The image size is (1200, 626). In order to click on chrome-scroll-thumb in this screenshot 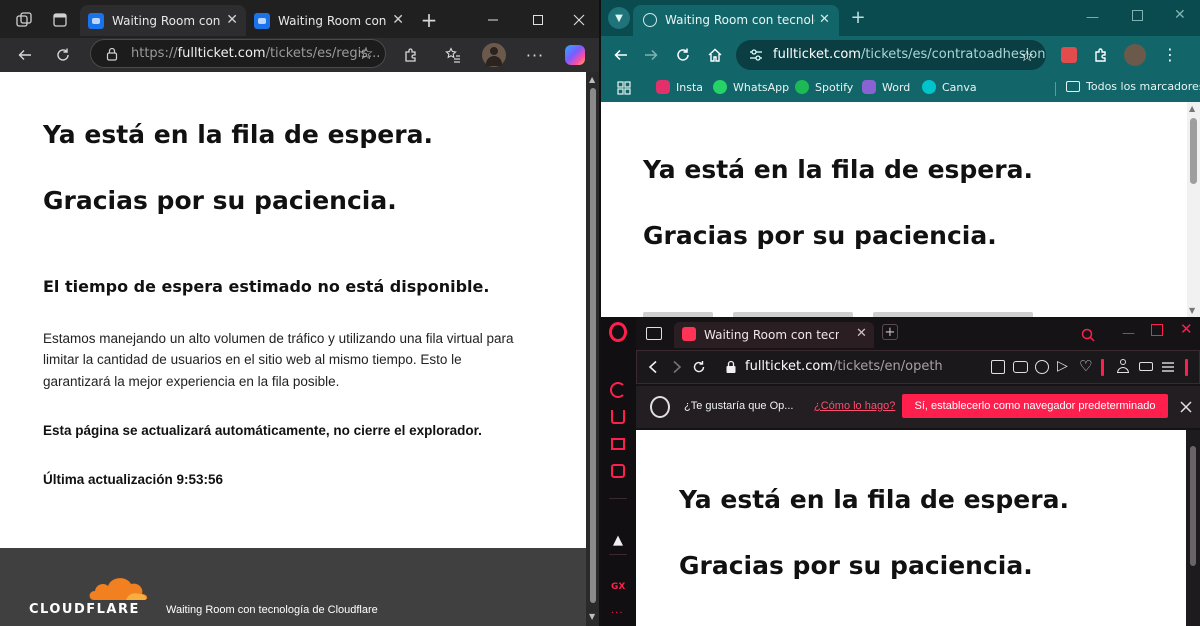, I will do `click(1193, 151)`.